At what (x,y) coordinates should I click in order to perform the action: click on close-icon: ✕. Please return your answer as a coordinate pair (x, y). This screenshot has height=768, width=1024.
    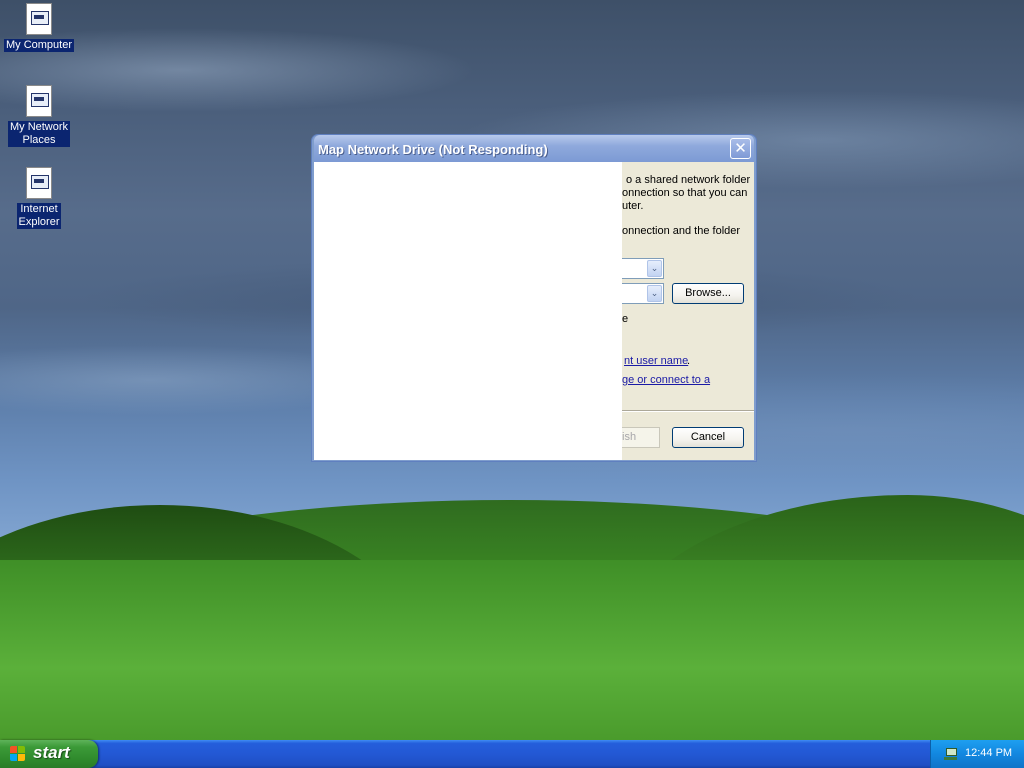
    Looking at the image, I should click on (740, 148).